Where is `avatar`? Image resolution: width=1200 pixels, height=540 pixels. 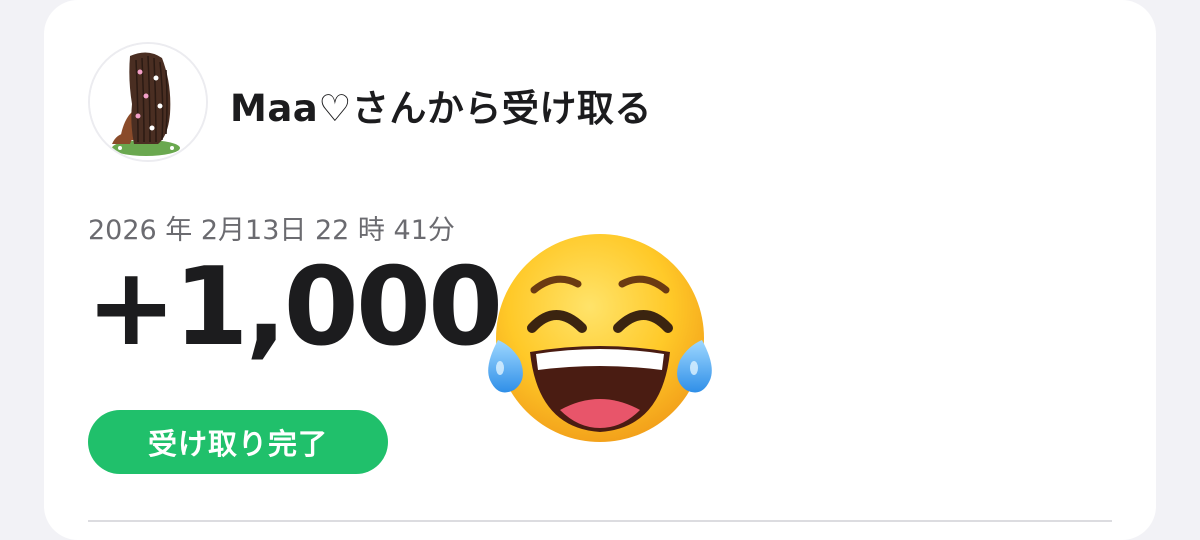
avatar is located at coordinates (148, 102).